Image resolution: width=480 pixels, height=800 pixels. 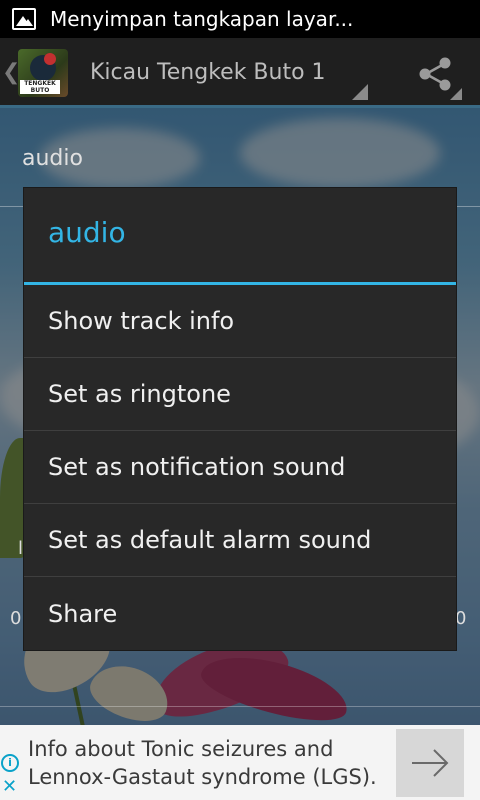 What do you see at coordinates (180, 749) in the screenshot?
I see `ad-text-line-1: Info about Tonic seizures and` at bounding box center [180, 749].